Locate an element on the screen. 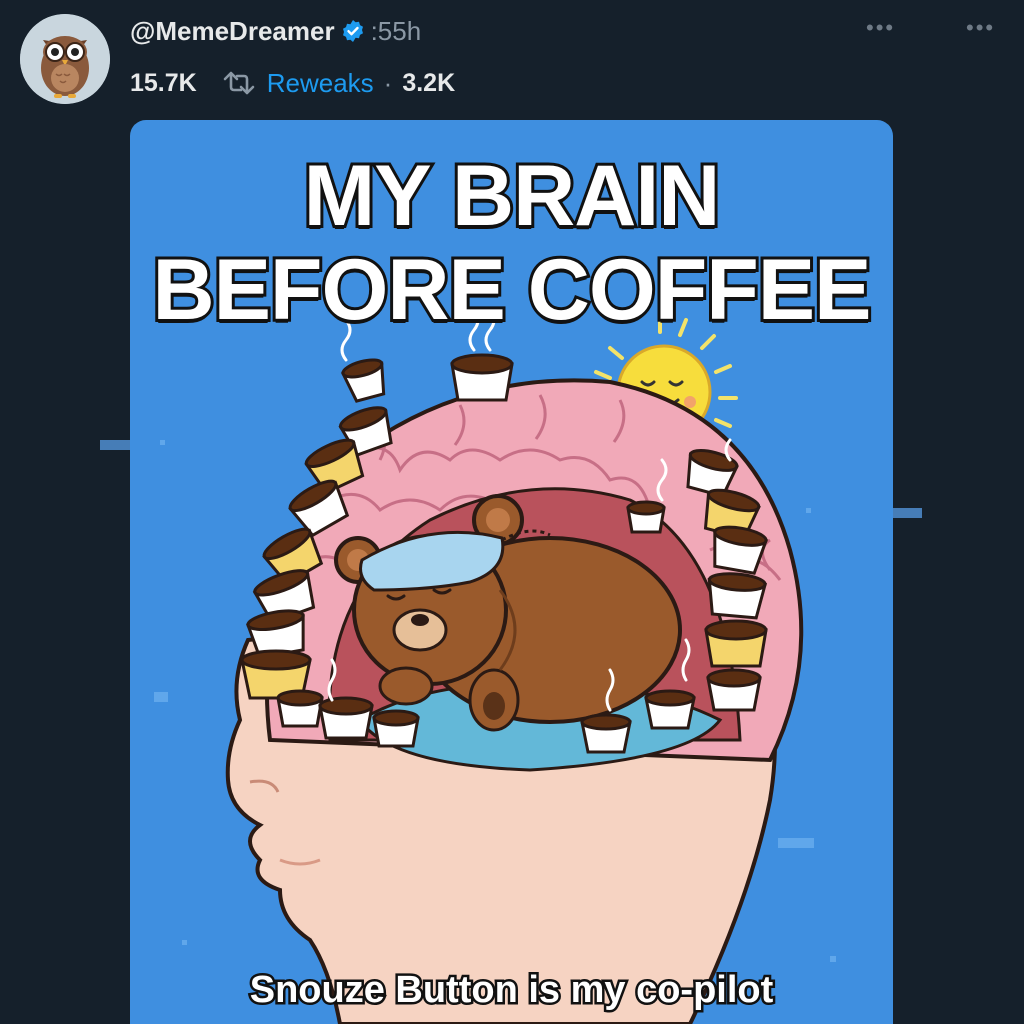  owl-avatar-icon is located at coordinates (65, 59).